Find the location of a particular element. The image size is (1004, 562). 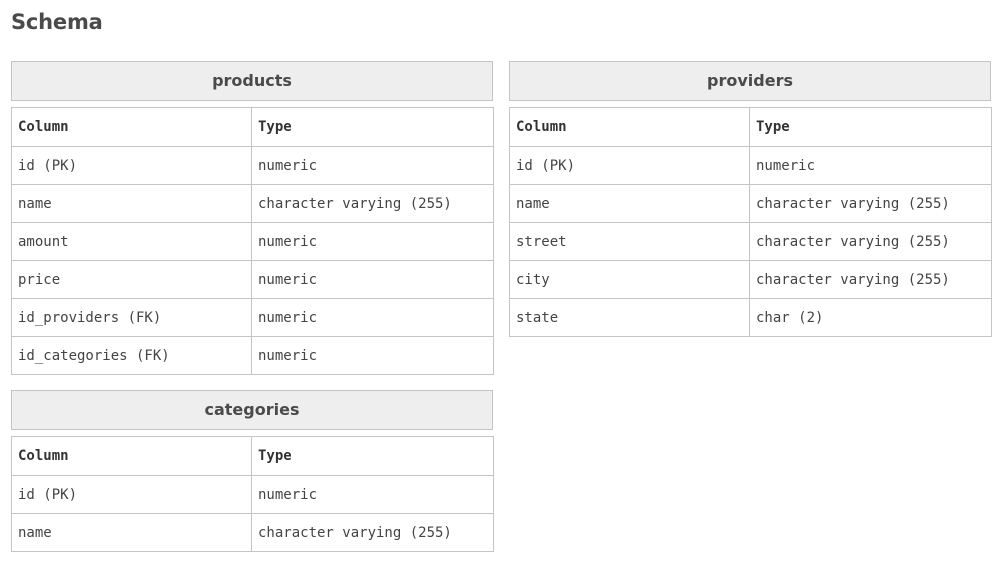

table-row: state char (2) is located at coordinates (750, 317).